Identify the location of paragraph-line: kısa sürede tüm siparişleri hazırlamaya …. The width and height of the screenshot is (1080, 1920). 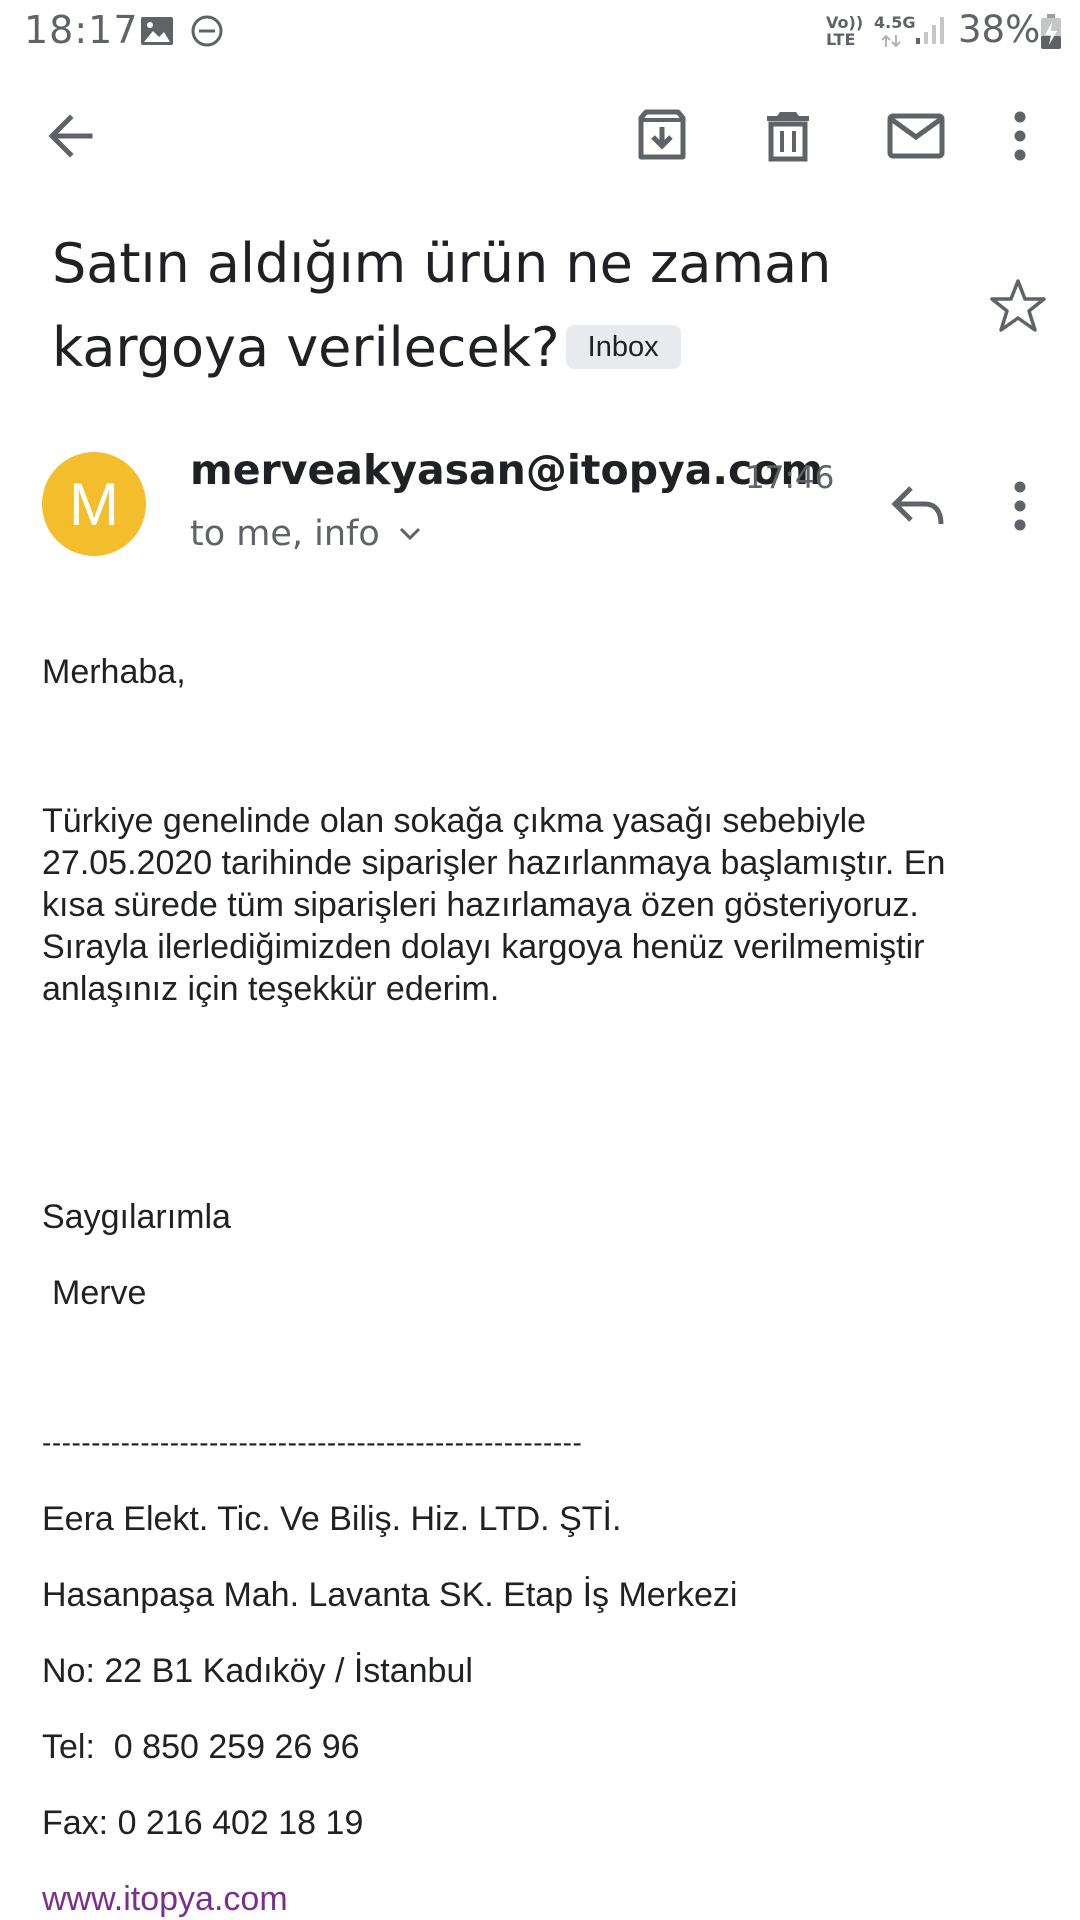
(480, 905).